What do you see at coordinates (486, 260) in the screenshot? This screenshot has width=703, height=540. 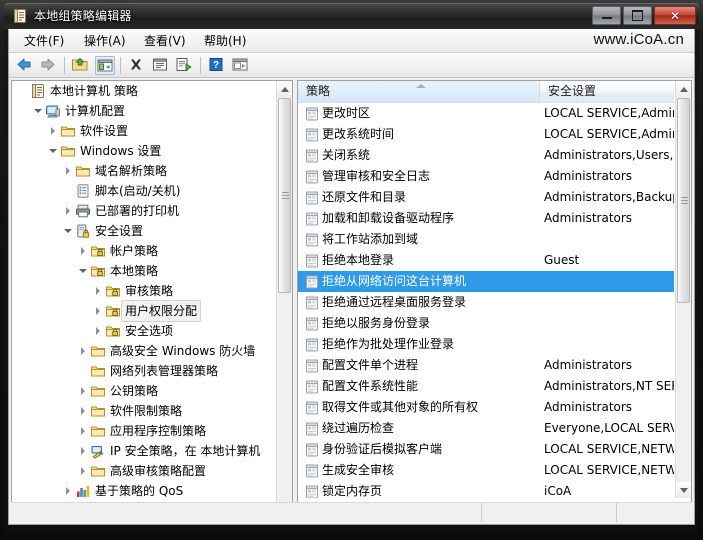 I see `policy-row: 拒绝本地登录 Guest` at bounding box center [486, 260].